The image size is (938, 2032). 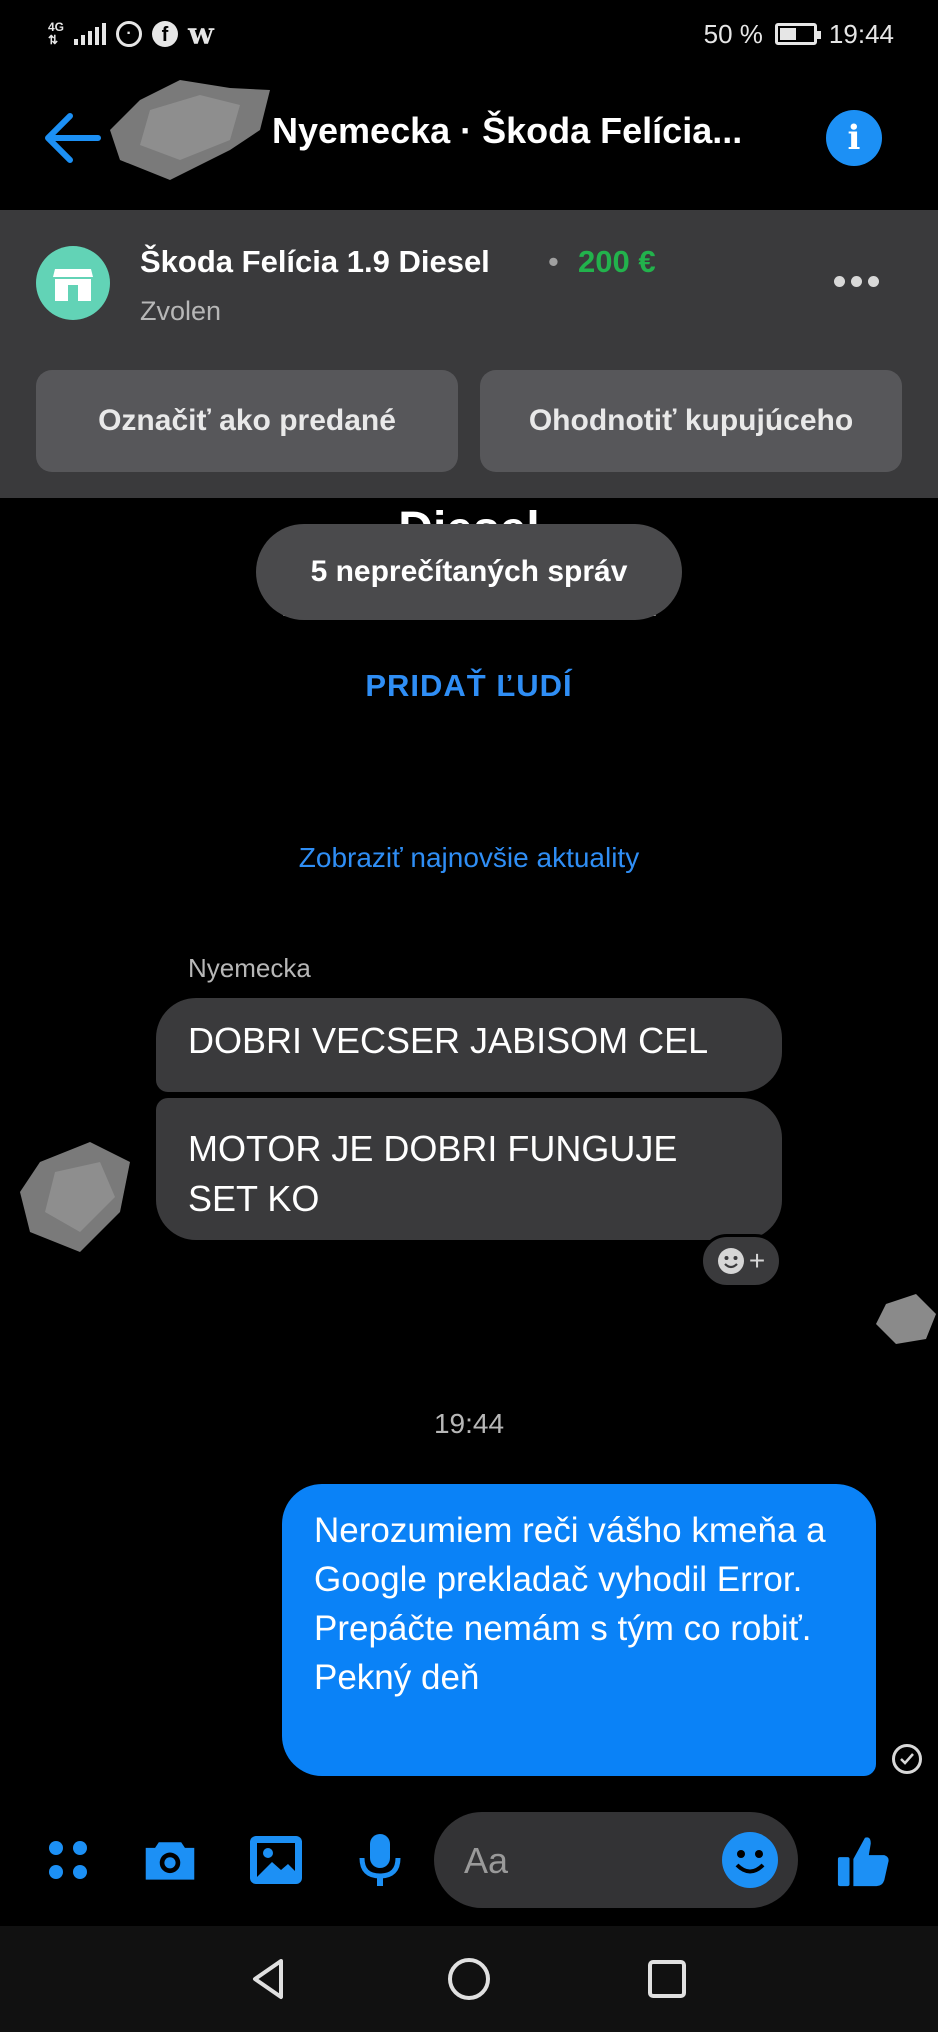 What do you see at coordinates (380, 1860) in the screenshot?
I see `microphone-icon` at bounding box center [380, 1860].